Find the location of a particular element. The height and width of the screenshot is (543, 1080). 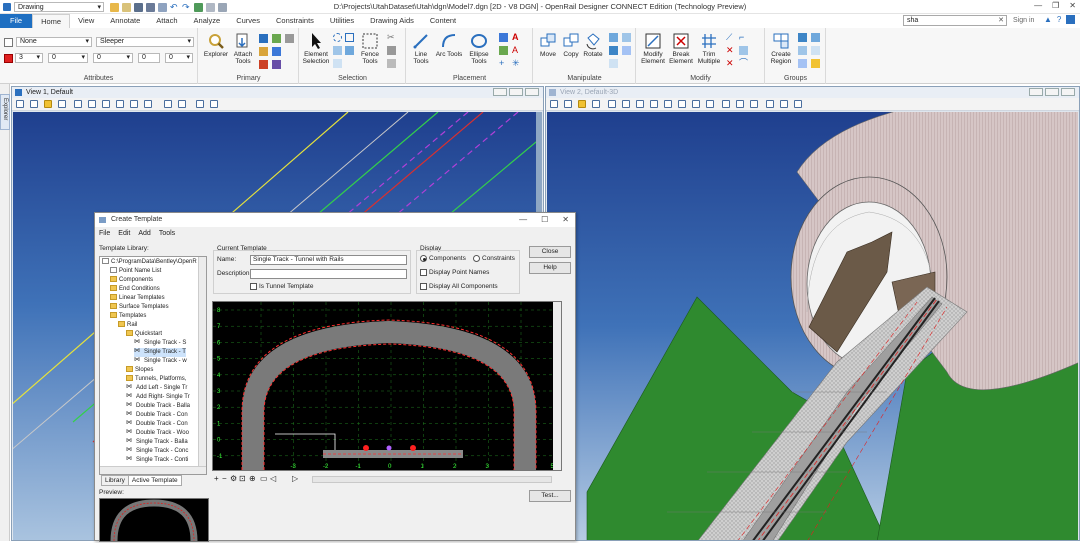

group-icon is located at coordinates (802, 37).